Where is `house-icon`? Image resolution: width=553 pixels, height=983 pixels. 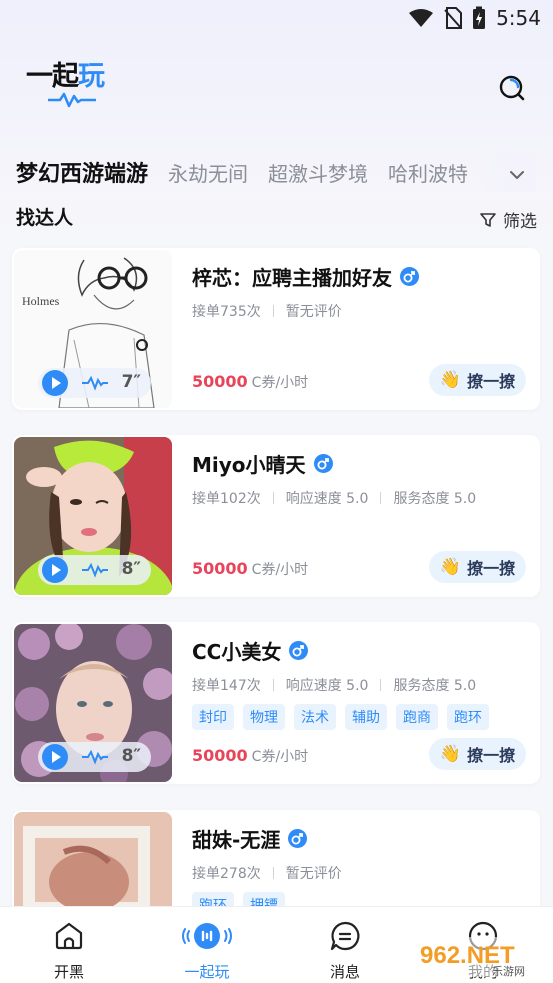 house-icon is located at coordinates (69, 936).